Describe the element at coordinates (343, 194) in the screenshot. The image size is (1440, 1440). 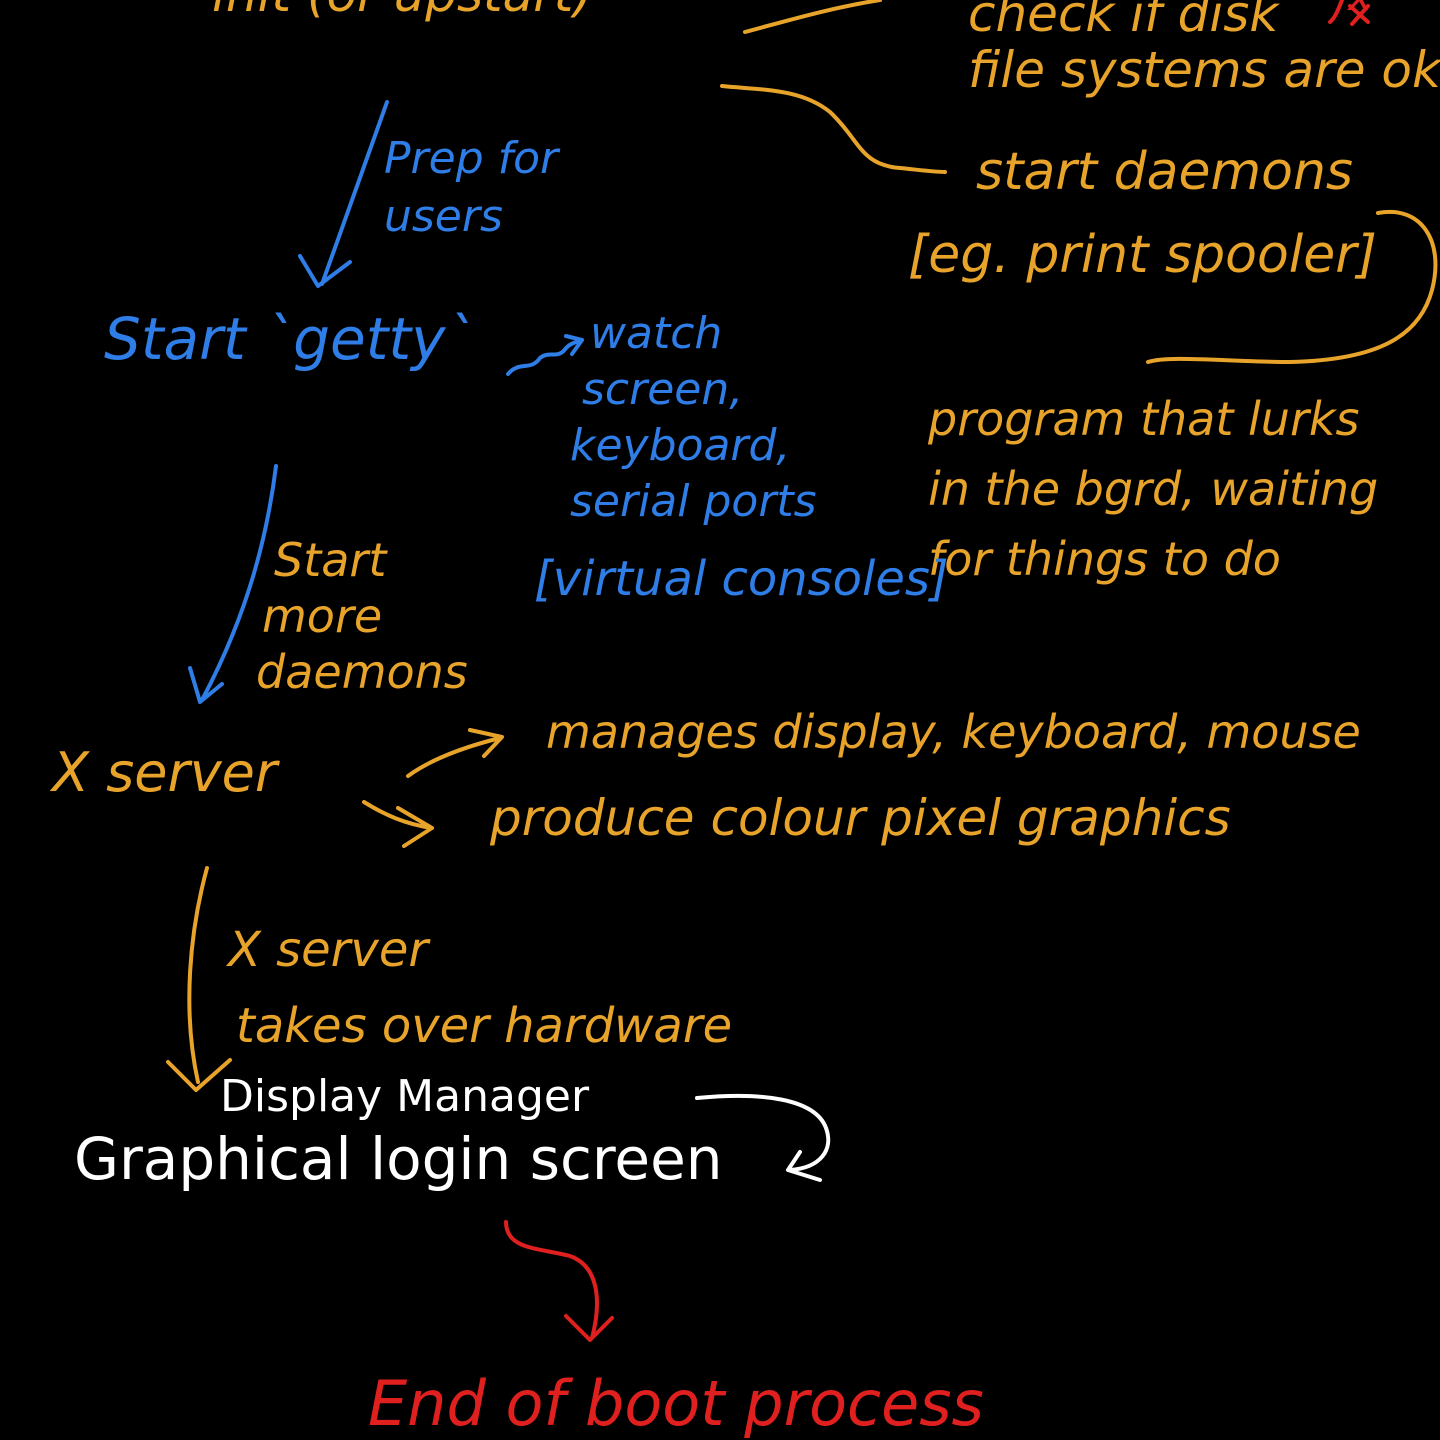
I see `arrow-prep-for-users` at that location.